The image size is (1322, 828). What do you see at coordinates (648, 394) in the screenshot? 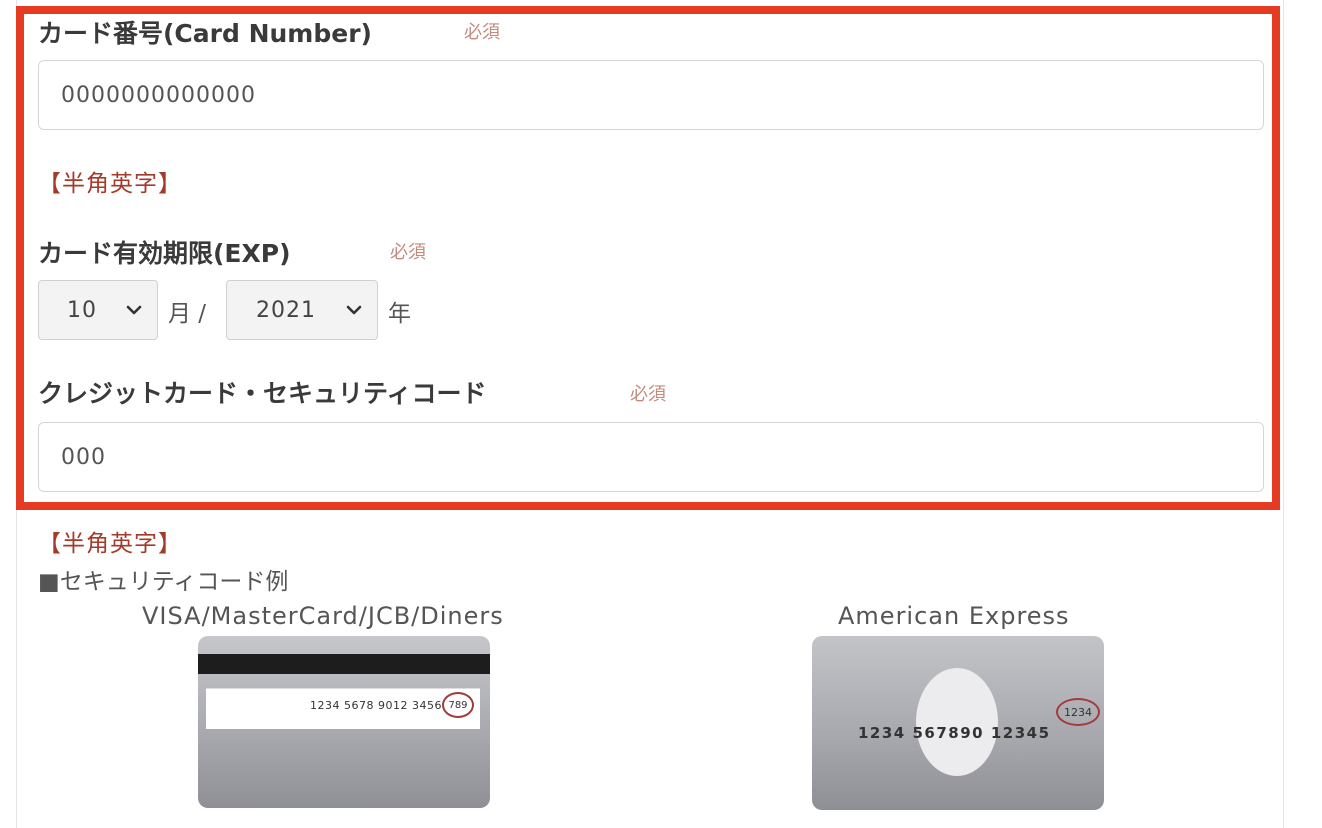
I see `security-code-required-badge: 必須` at bounding box center [648, 394].